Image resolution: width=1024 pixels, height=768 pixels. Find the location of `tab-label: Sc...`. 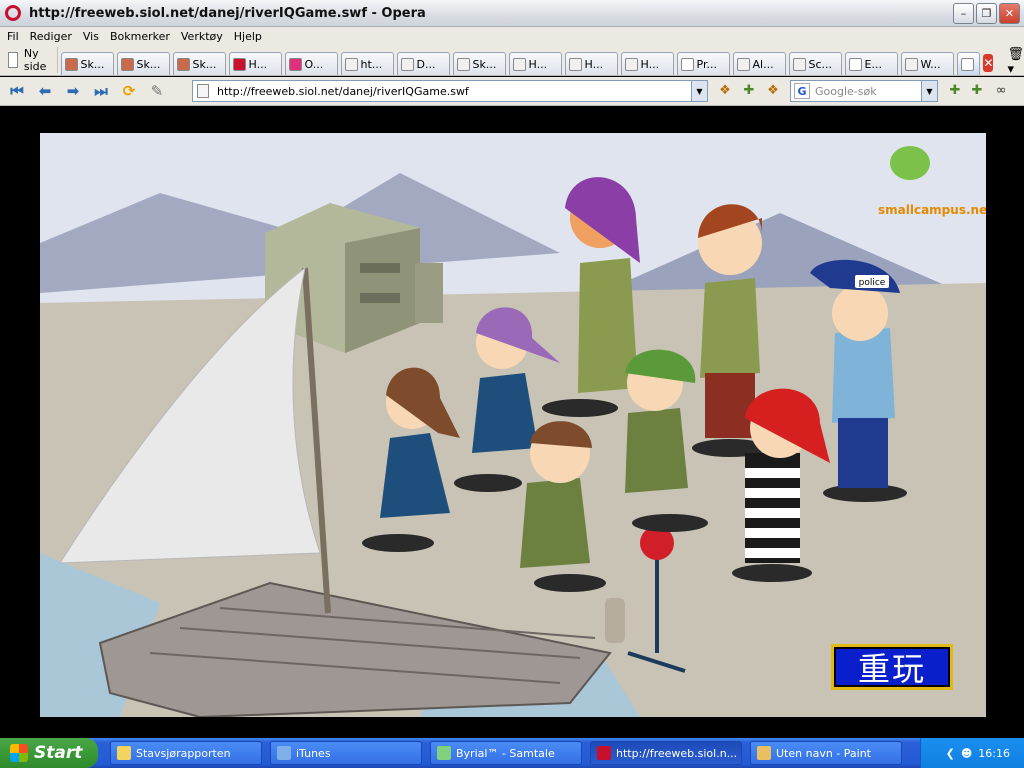

tab-label: Sc... is located at coordinates (820, 64).